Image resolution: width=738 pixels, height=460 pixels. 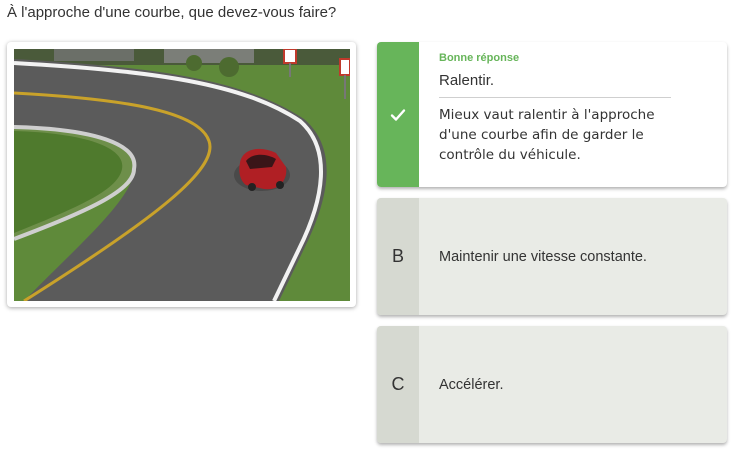 I want to click on answer-b-text: Maintenir une vitesse constante., so click(x=543, y=256).